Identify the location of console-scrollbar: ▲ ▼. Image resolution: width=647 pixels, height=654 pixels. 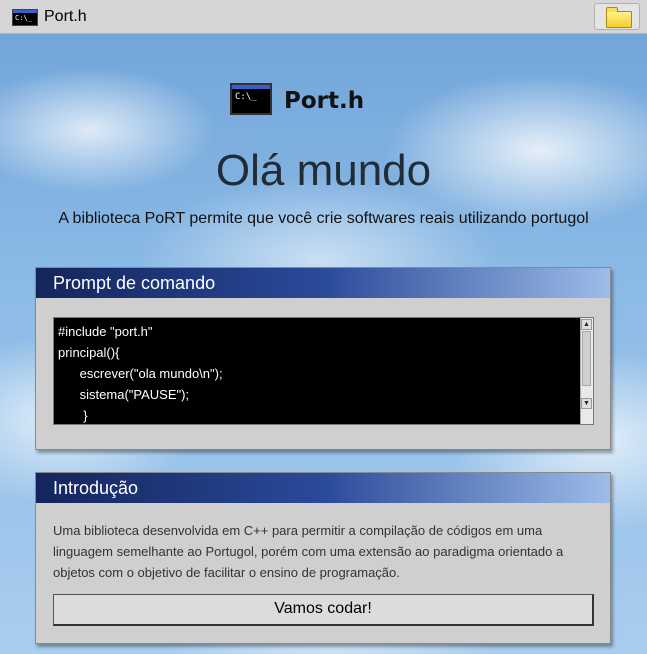
(586, 371).